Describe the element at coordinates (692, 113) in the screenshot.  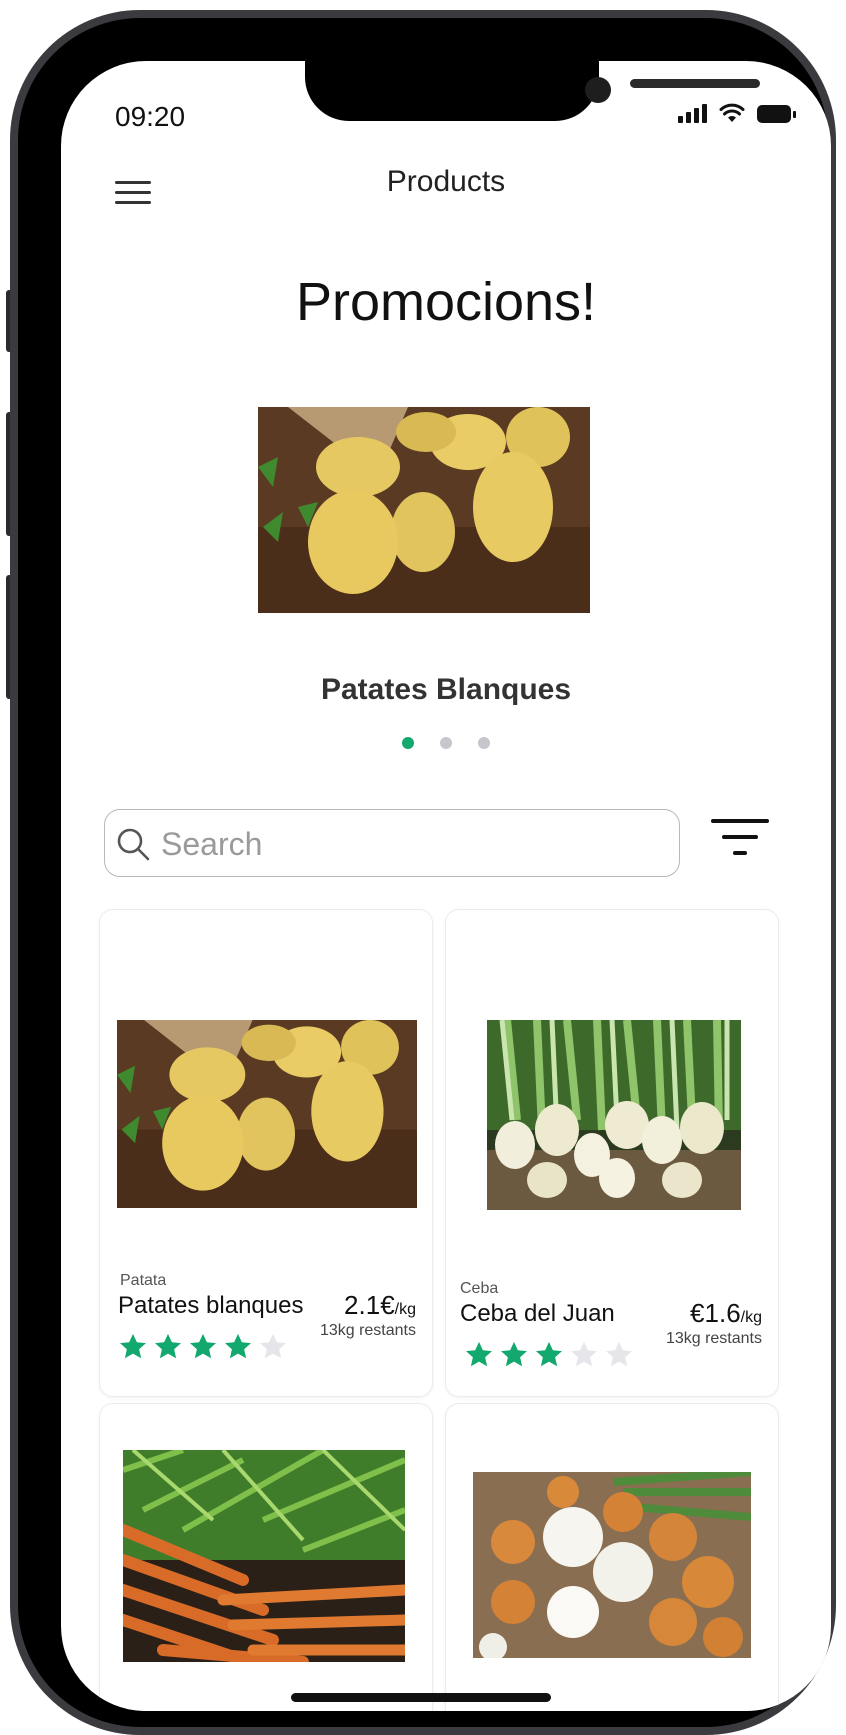
I see `signal-icon` at that location.